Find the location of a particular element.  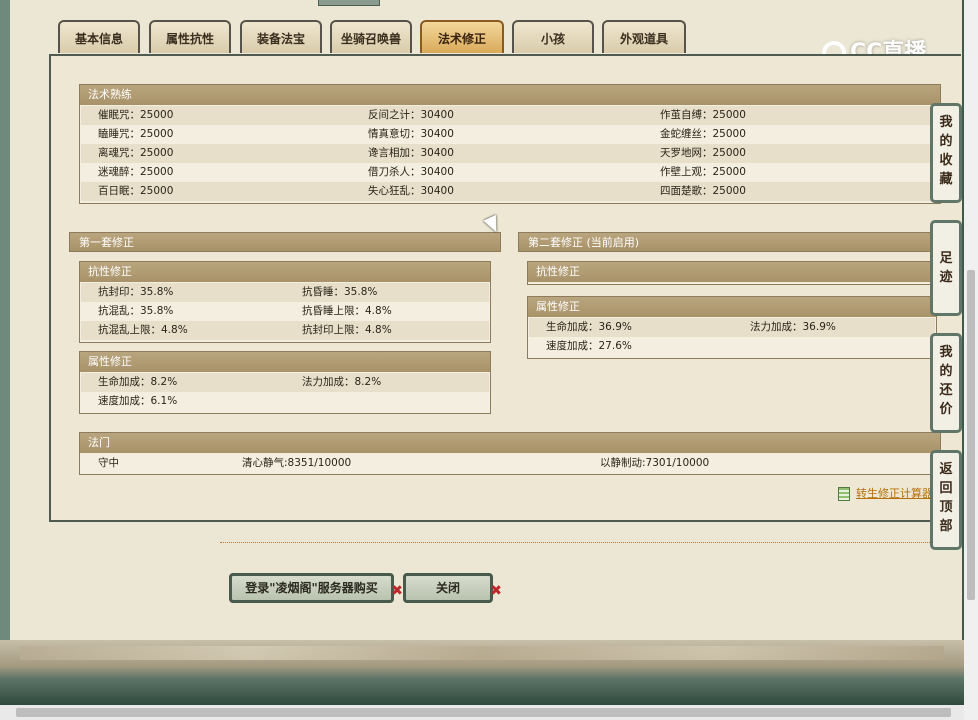

set1-attr-title: 属性修正 is located at coordinates (285, 362).